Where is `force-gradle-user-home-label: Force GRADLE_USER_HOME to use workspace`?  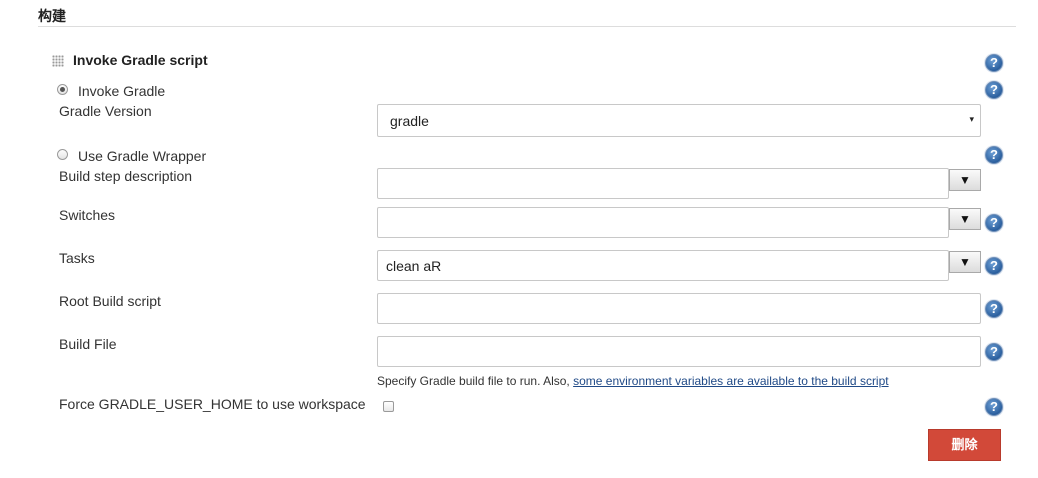
force-gradle-user-home-label: Force GRADLE_USER_HOME to use workspace is located at coordinates (212, 404).